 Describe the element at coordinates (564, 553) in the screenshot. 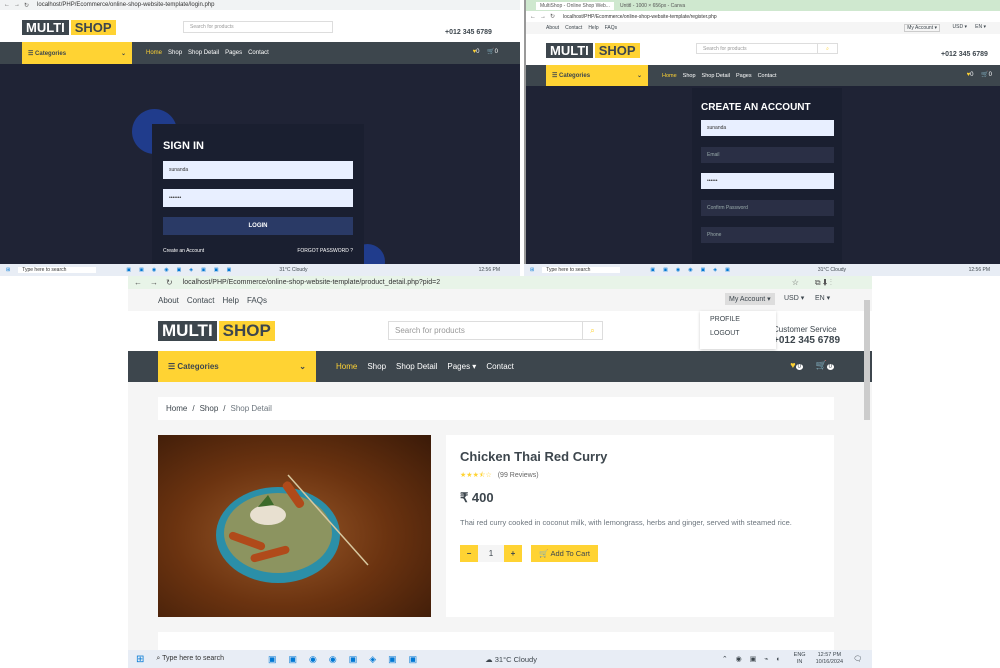

I see `add-to-cart-button: 🛒 Add To Cart` at that location.